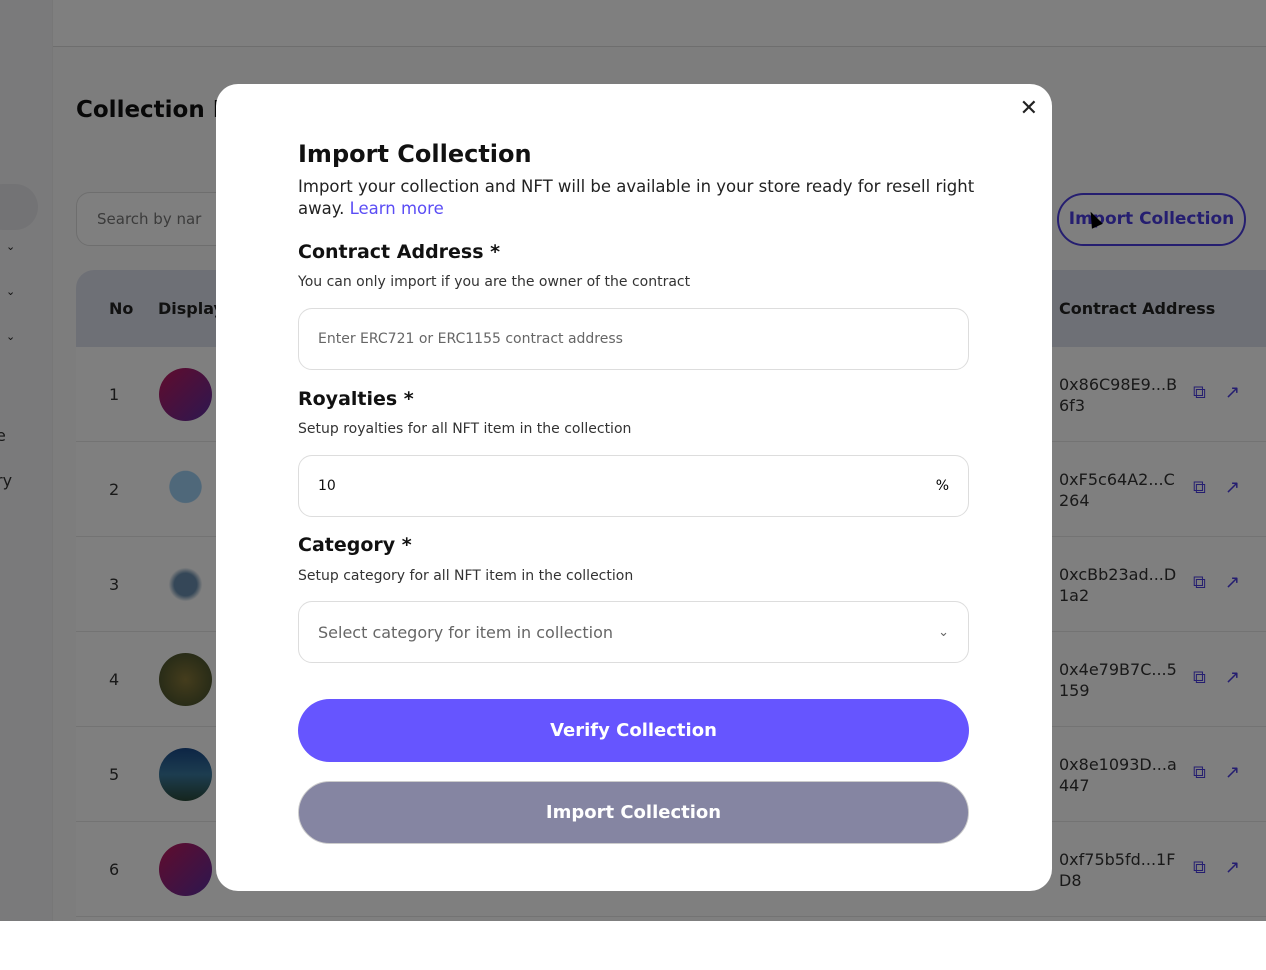 The width and height of the screenshot is (1266, 970). Describe the element at coordinates (399, 252) in the screenshot. I see `contract-label: Contract Address *` at that location.